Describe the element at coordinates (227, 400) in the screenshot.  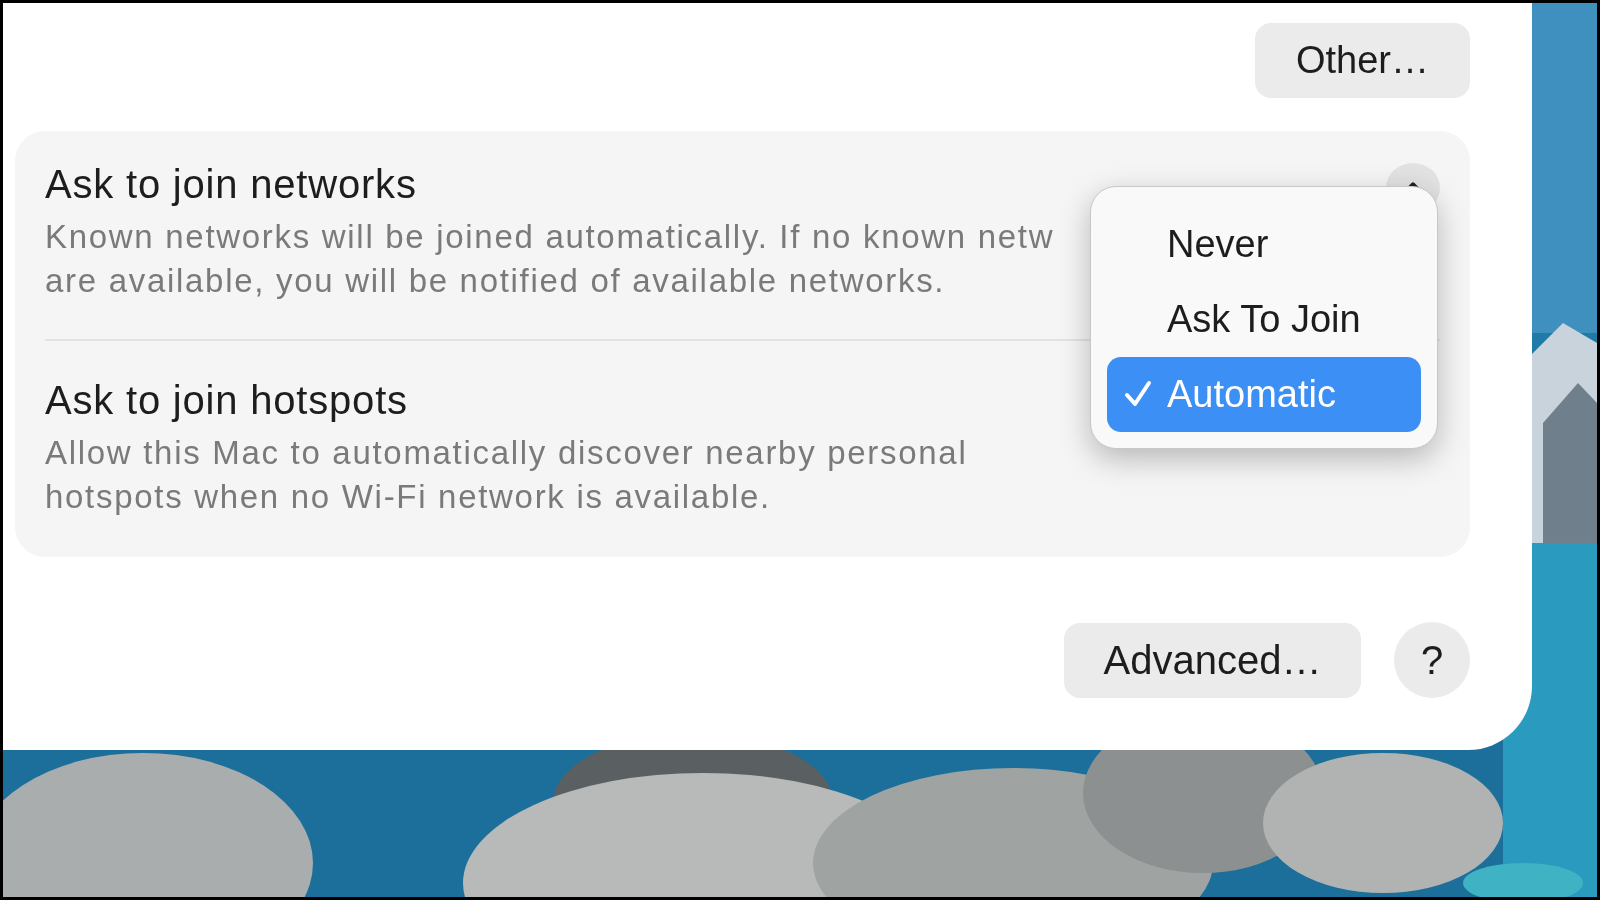
I see `setting-title: Ask to join hotspots` at that location.